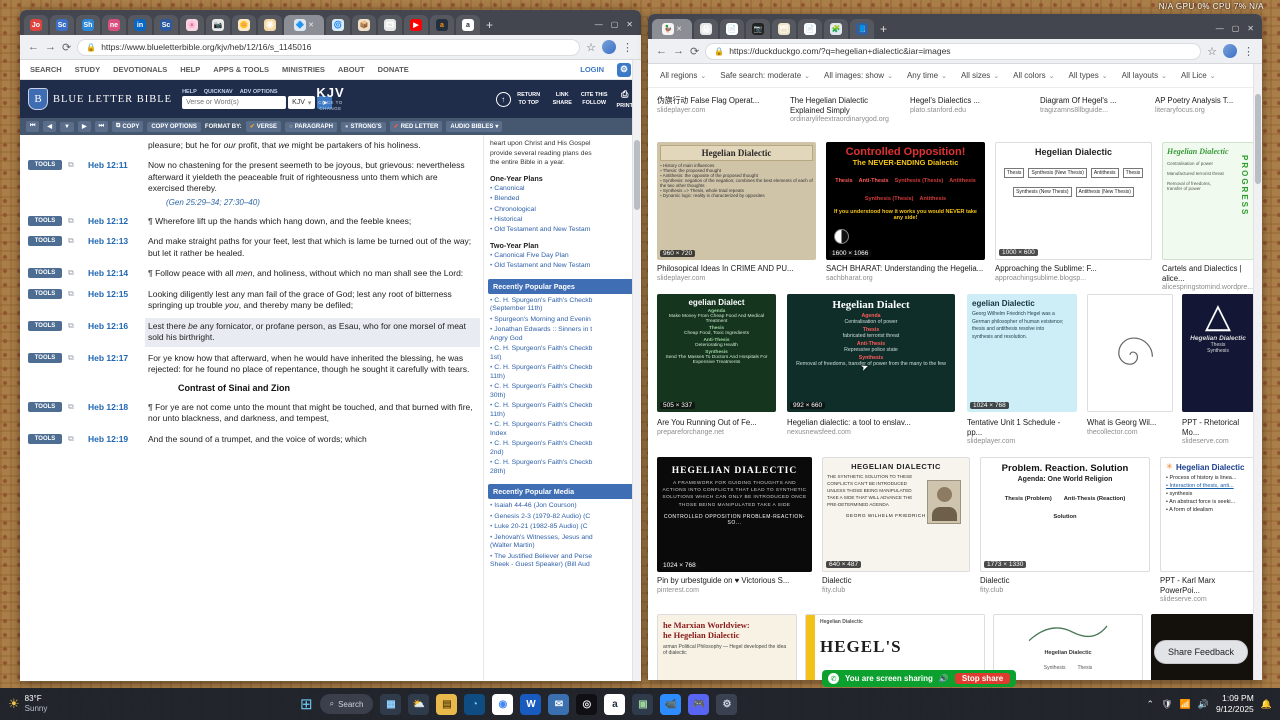  What do you see at coordinates (560, 527) in the screenshot?
I see `popular-media-link: Luke 20-21 (1982-85 Audio) (C` at bounding box center [560, 527].